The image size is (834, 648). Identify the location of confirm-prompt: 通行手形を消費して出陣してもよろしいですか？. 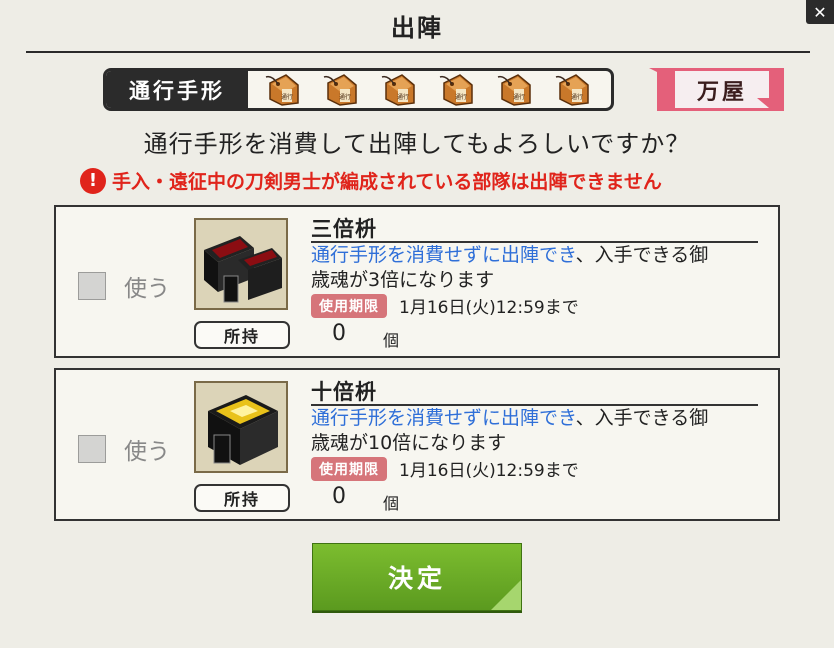
(417, 144).